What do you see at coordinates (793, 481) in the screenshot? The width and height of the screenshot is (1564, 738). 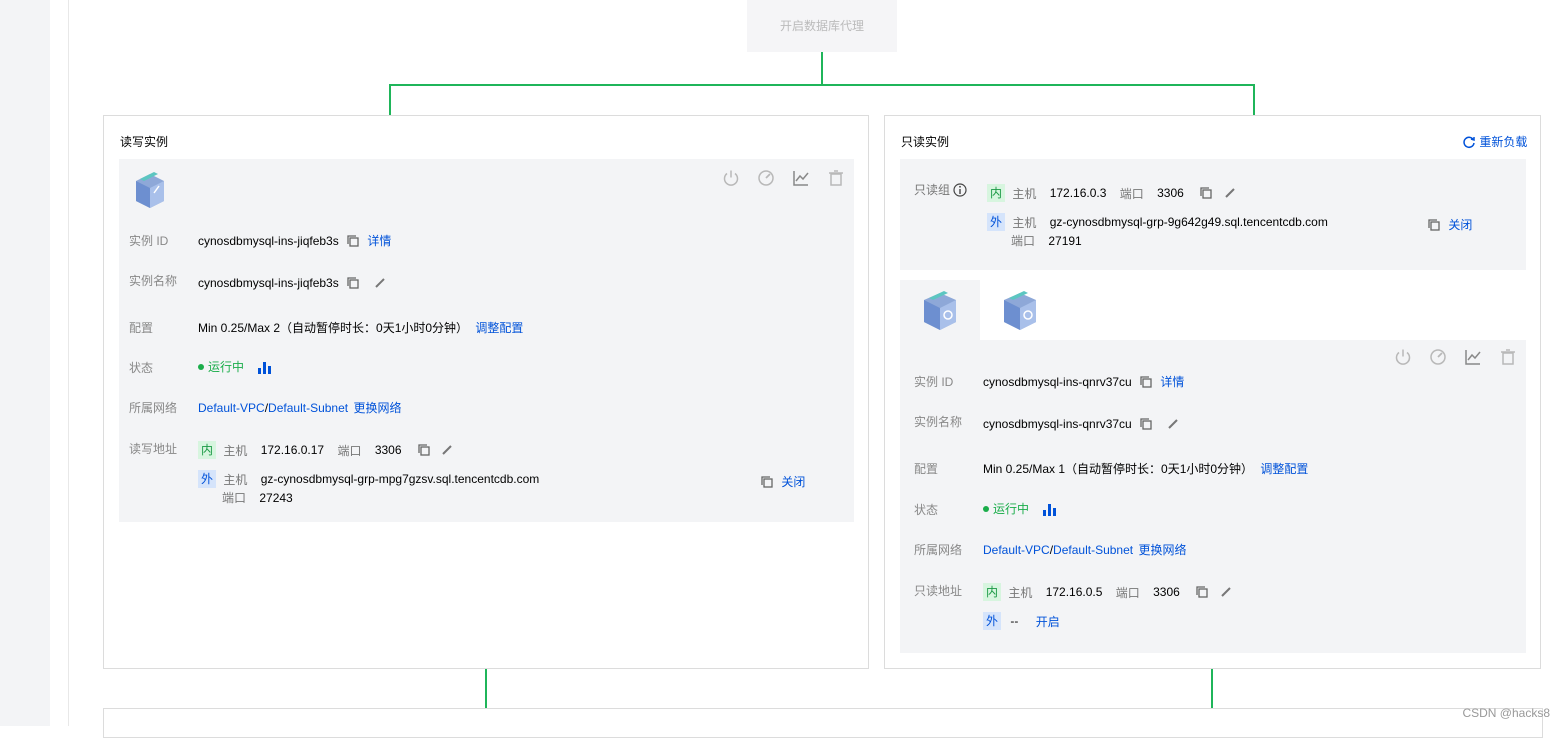 I see `rw-close-extranet-link: 关闭` at bounding box center [793, 481].